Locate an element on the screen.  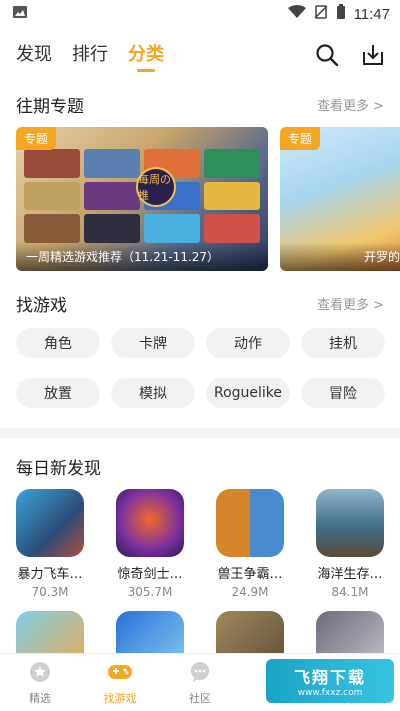
site-watermark: 飞翔下载 www.fxxz.com is located at coordinates (330, 681).